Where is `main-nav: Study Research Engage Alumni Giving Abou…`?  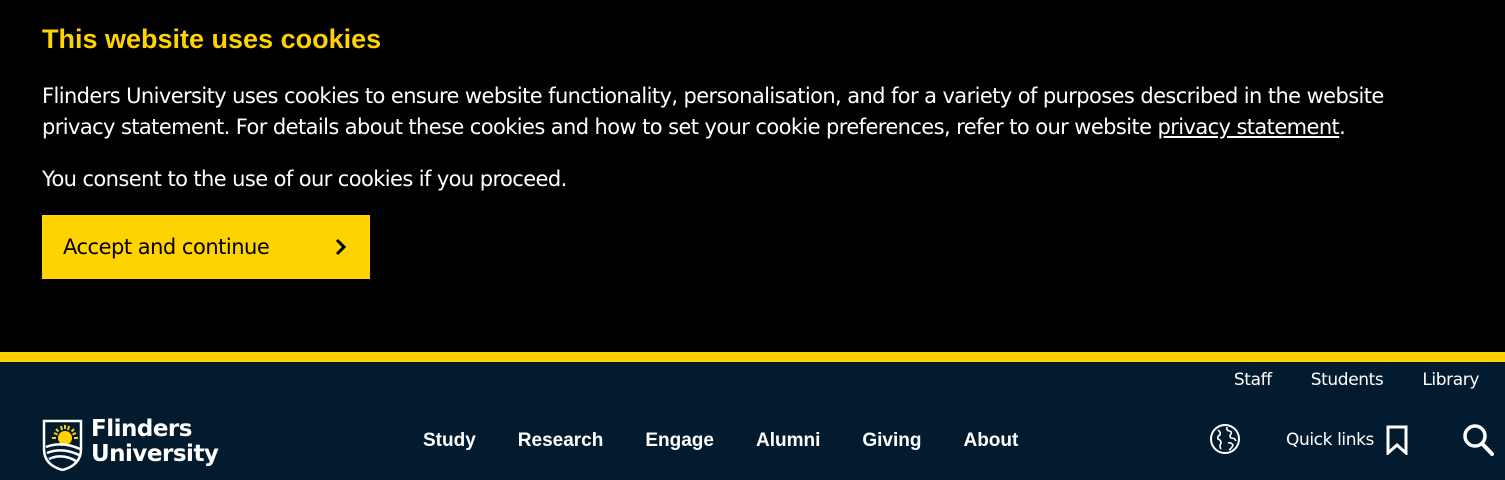 main-nav: Study Research Engage Alumni Giving Abou… is located at coordinates (720, 441).